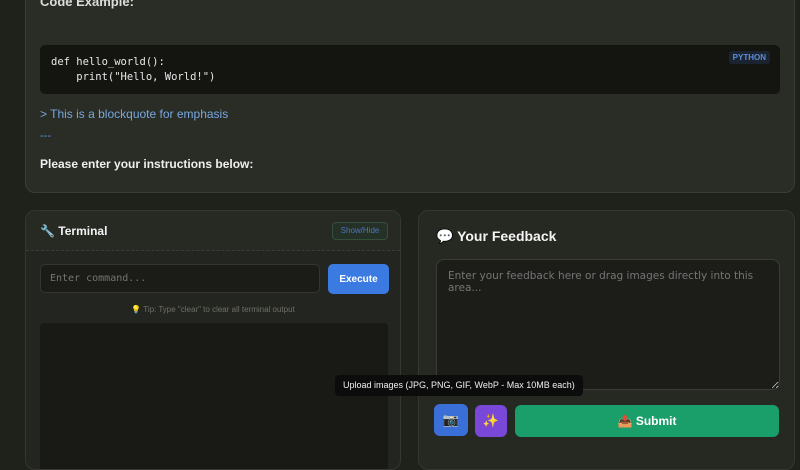  What do you see at coordinates (360, 231) in the screenshot?
I see `show-hide-button: Show/Hide` at bounding box center [360, 231].